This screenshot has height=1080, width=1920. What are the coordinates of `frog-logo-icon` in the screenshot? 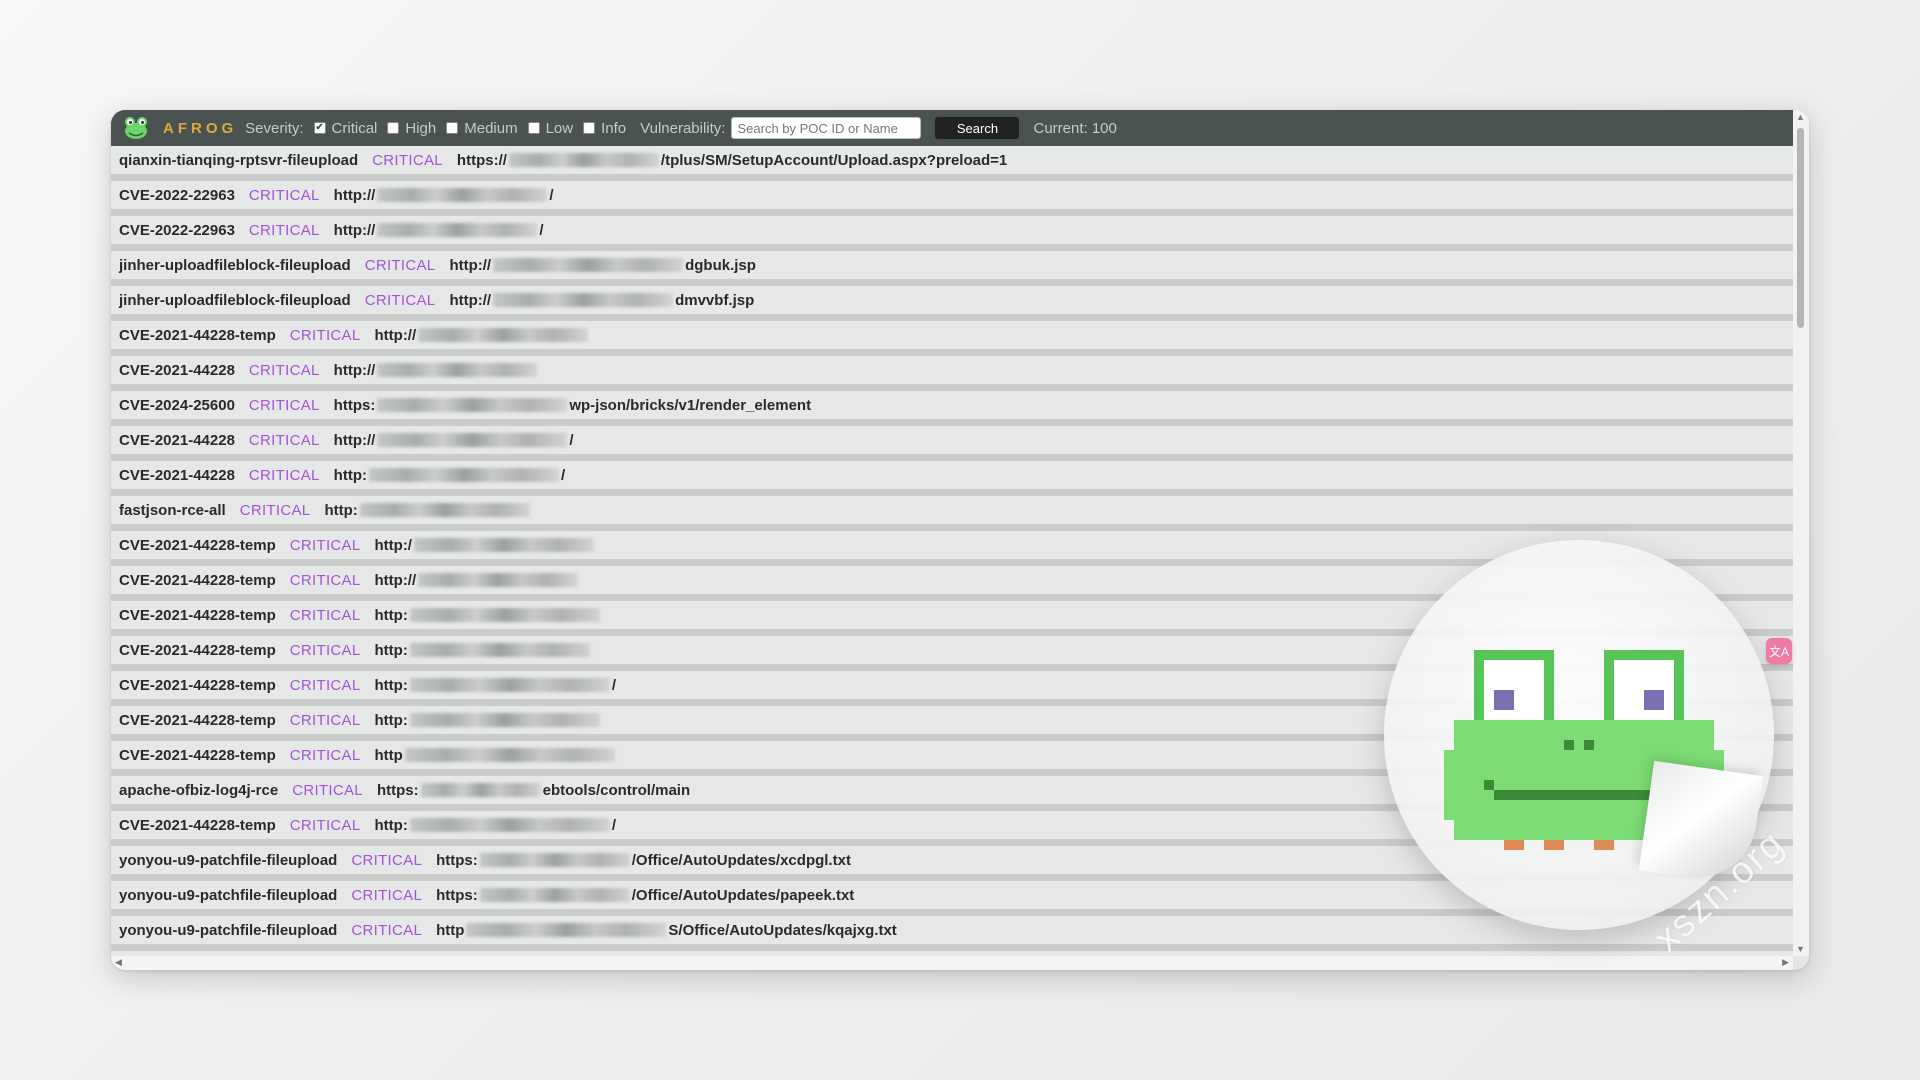 It's located at (136, 128).